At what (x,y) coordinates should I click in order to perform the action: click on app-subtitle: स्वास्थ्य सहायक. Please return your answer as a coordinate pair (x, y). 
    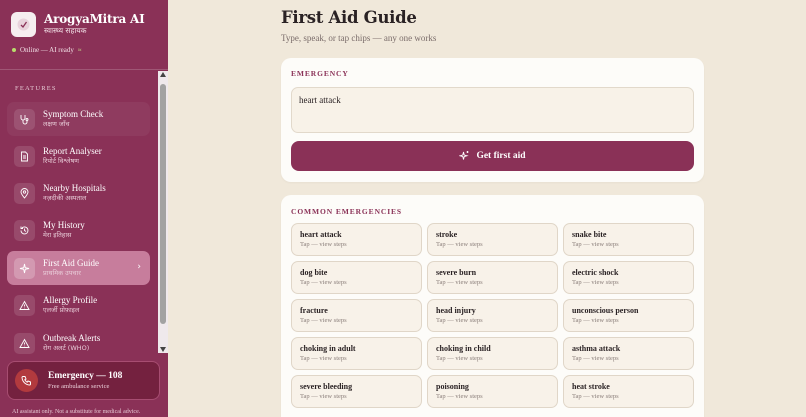
    Looking at the image, I should click on (65, 30).